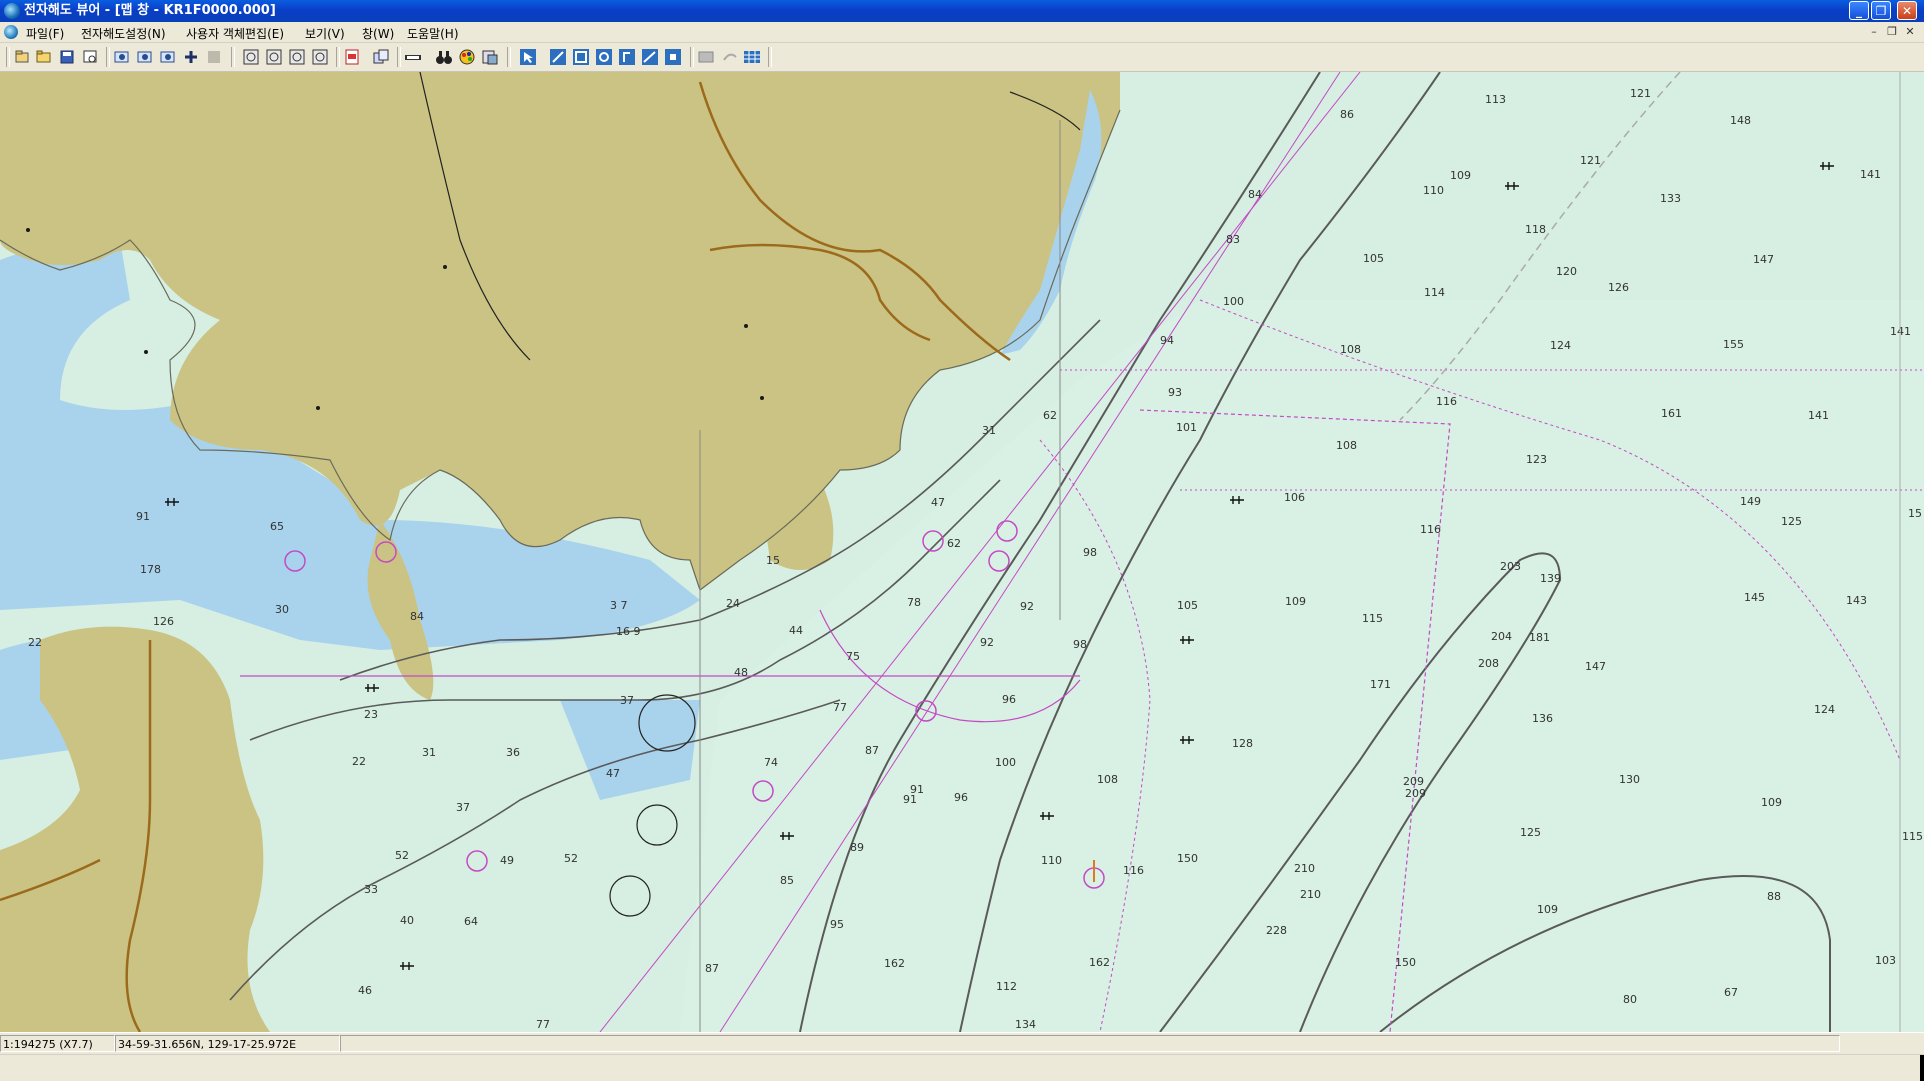  Describe the element at coordinates (1590, 160) in the screenshot. I see `svg-text: 121` at that location.